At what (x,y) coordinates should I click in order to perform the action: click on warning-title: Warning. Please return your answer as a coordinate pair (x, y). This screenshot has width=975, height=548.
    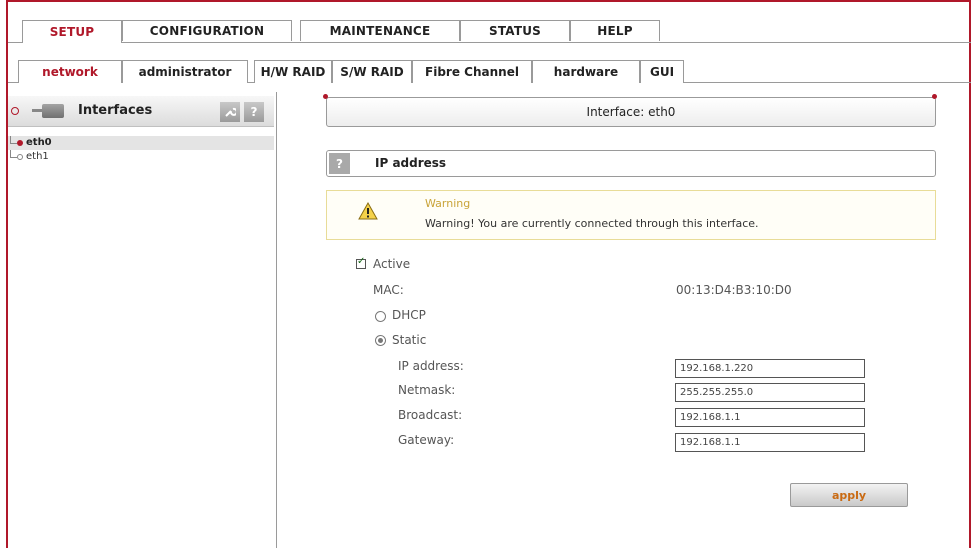
    Looking at the image, I should click on (448, 203).